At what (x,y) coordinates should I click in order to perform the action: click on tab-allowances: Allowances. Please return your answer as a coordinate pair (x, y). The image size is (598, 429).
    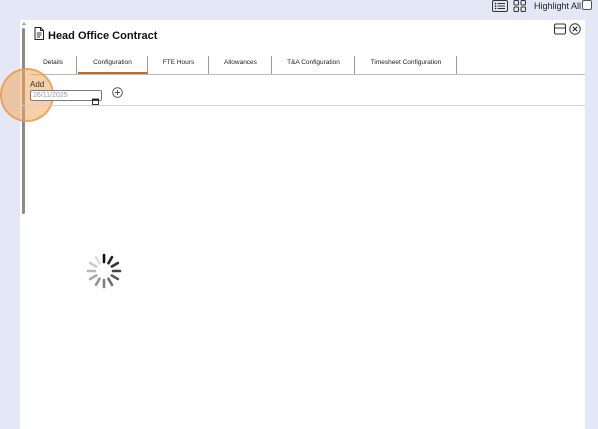
    Looking at the image, I should click on (241, 65).